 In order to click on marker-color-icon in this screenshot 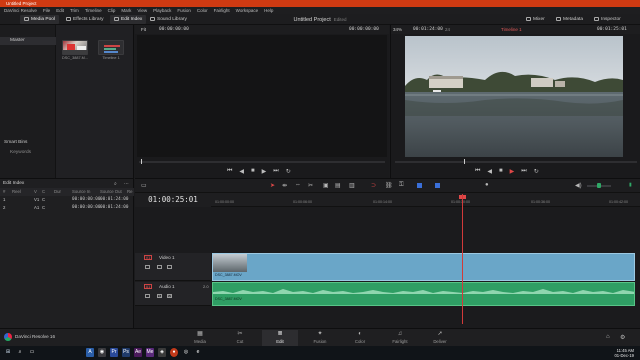, I will do `click(437, 185)`.